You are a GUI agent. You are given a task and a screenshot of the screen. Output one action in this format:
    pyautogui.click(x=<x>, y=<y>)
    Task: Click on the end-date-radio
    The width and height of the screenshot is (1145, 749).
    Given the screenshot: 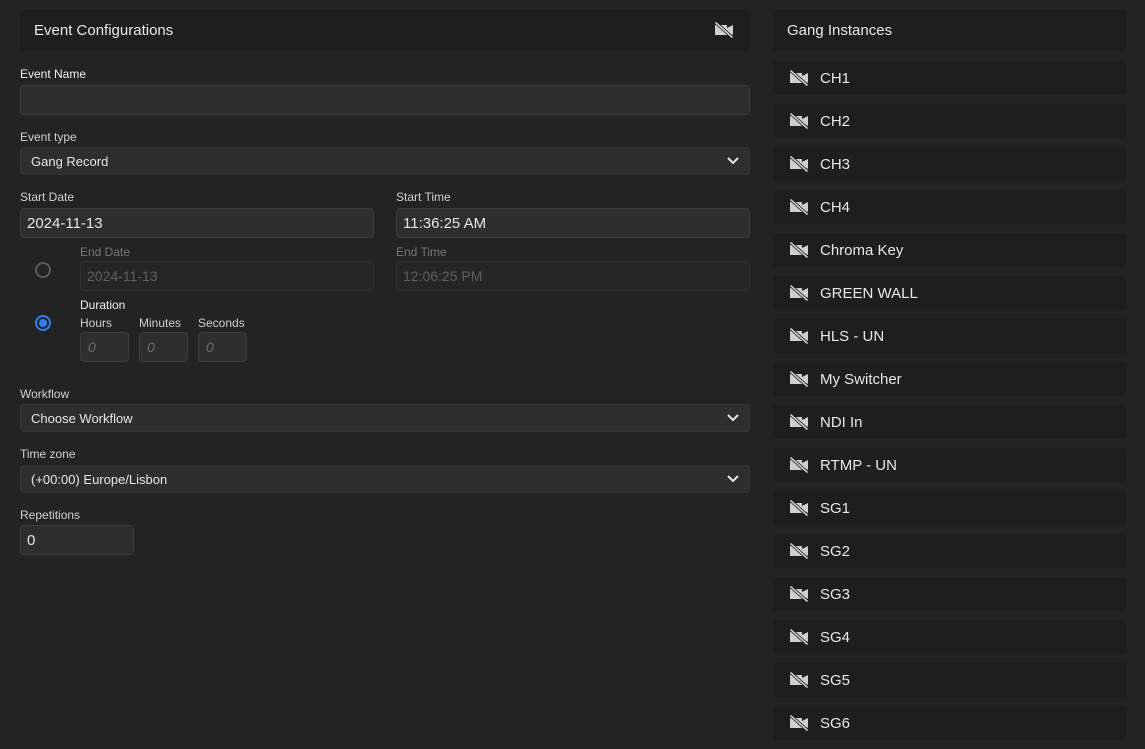 What is the action you would take?
    pyautogui.click(x=43, y=270)
    